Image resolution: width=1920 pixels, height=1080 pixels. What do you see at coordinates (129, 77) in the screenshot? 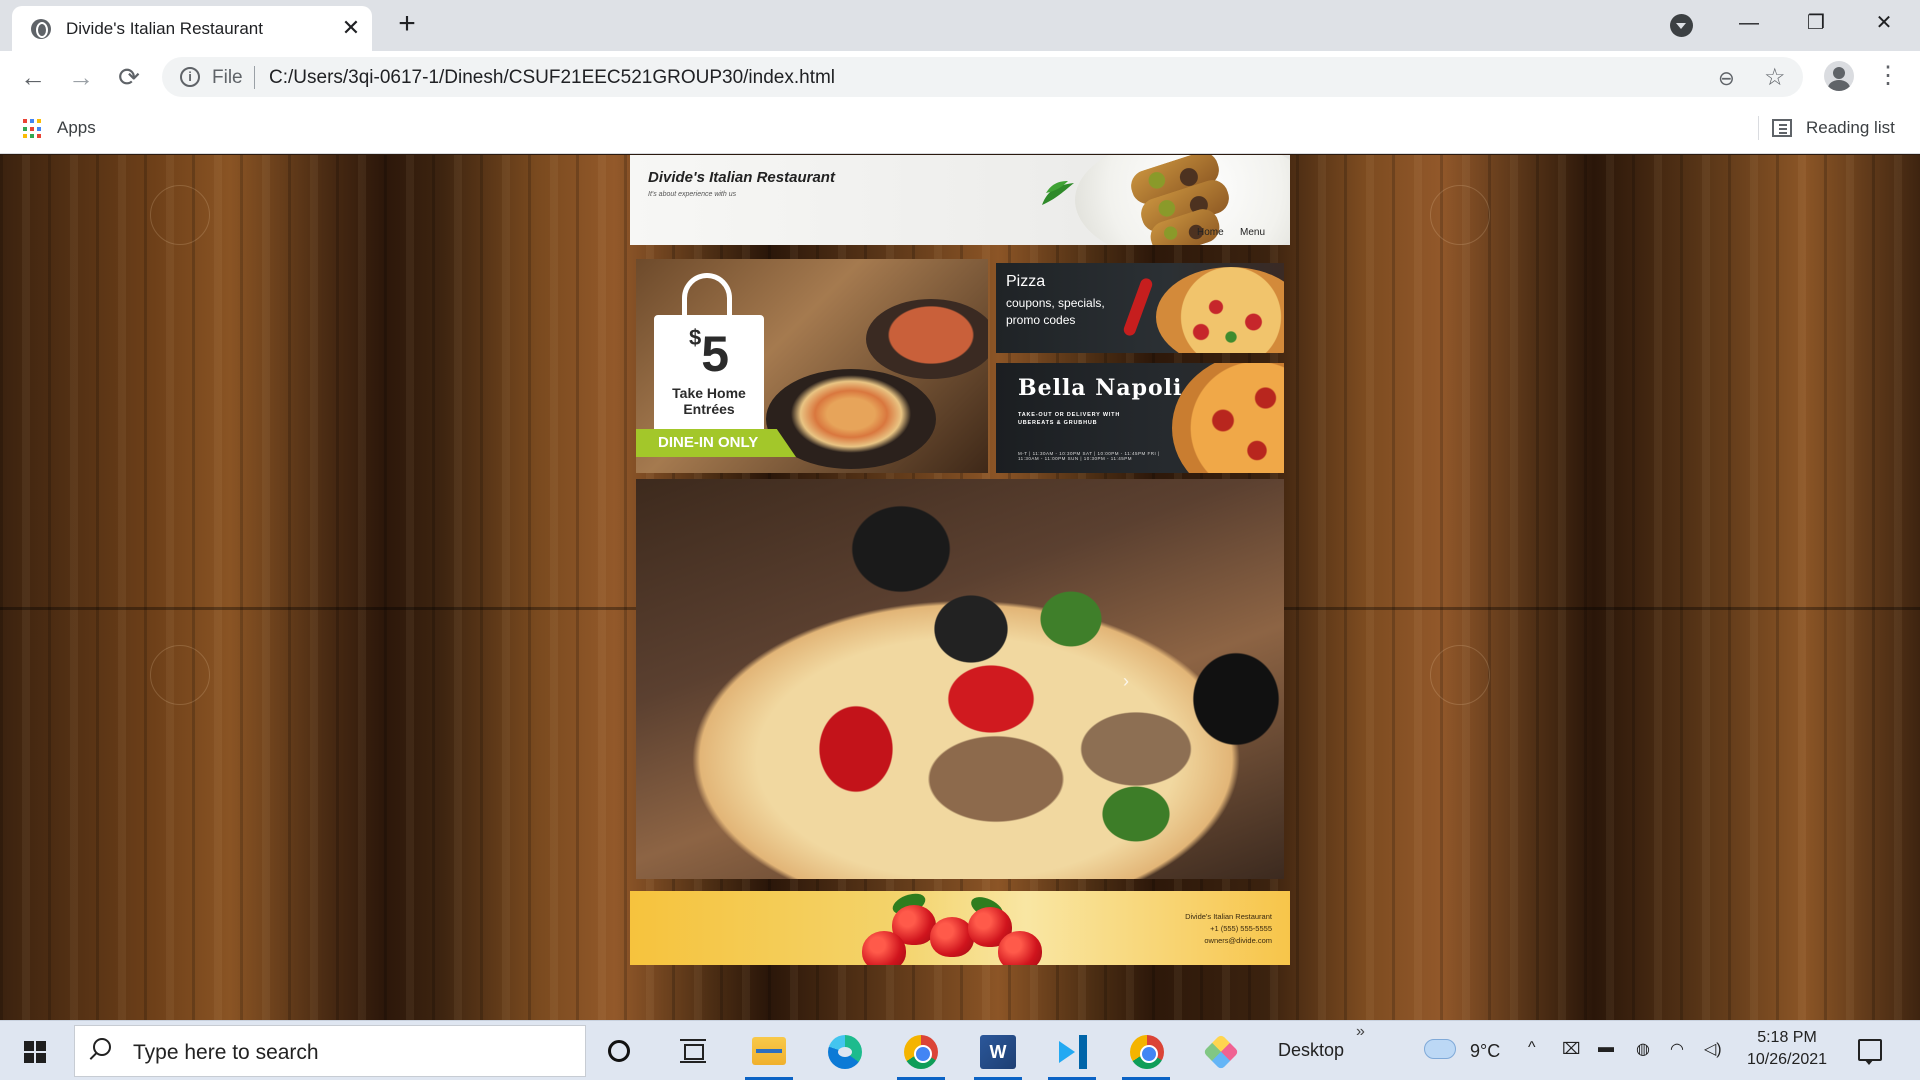
I see `reload-icon: ⟳` at bounding box center [129, 77].